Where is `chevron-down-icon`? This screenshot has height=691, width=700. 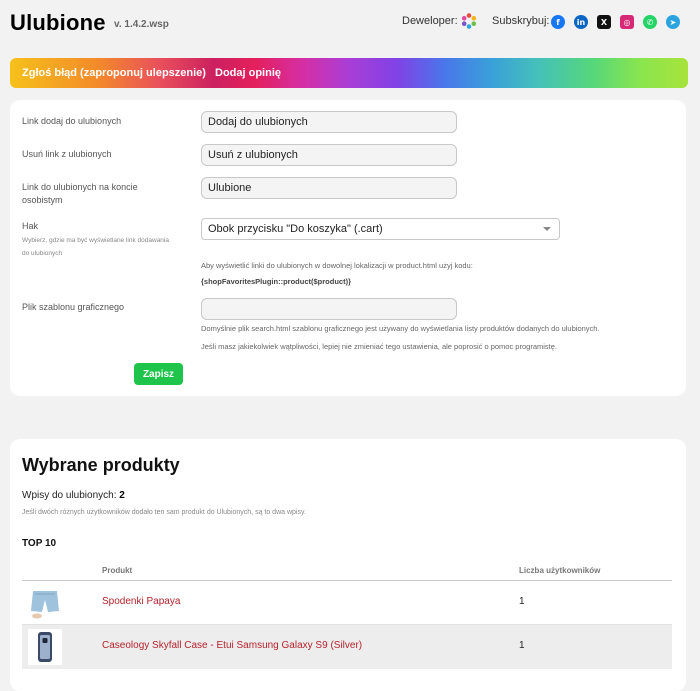 chevron-down-icon is located at coordinates (547, 229).